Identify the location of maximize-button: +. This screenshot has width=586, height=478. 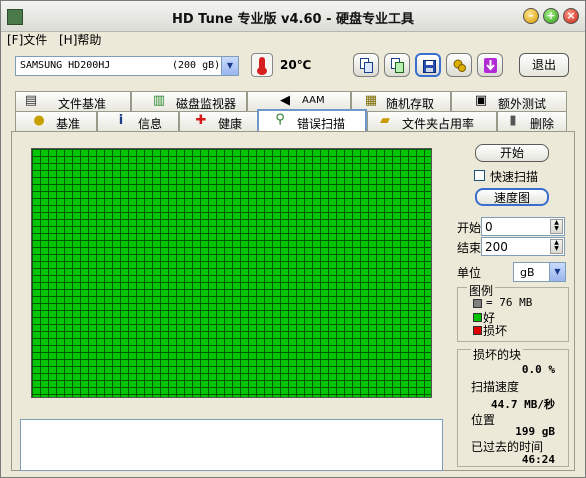
(551, 16).